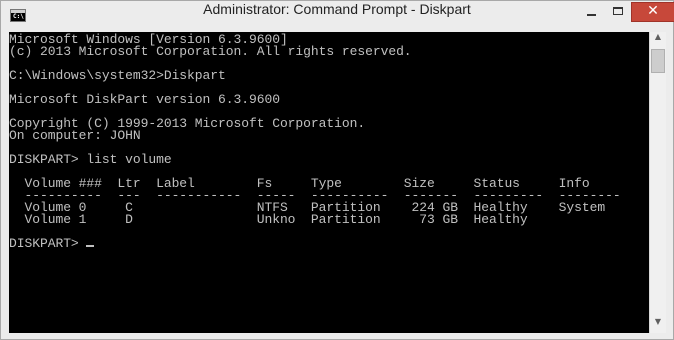 The height and width of the screenshot is (340, 674). Describe the element at coordinates (657, 182) in the screenshot. I see `vertical-scrollbar: ▲ ▼` at that location.